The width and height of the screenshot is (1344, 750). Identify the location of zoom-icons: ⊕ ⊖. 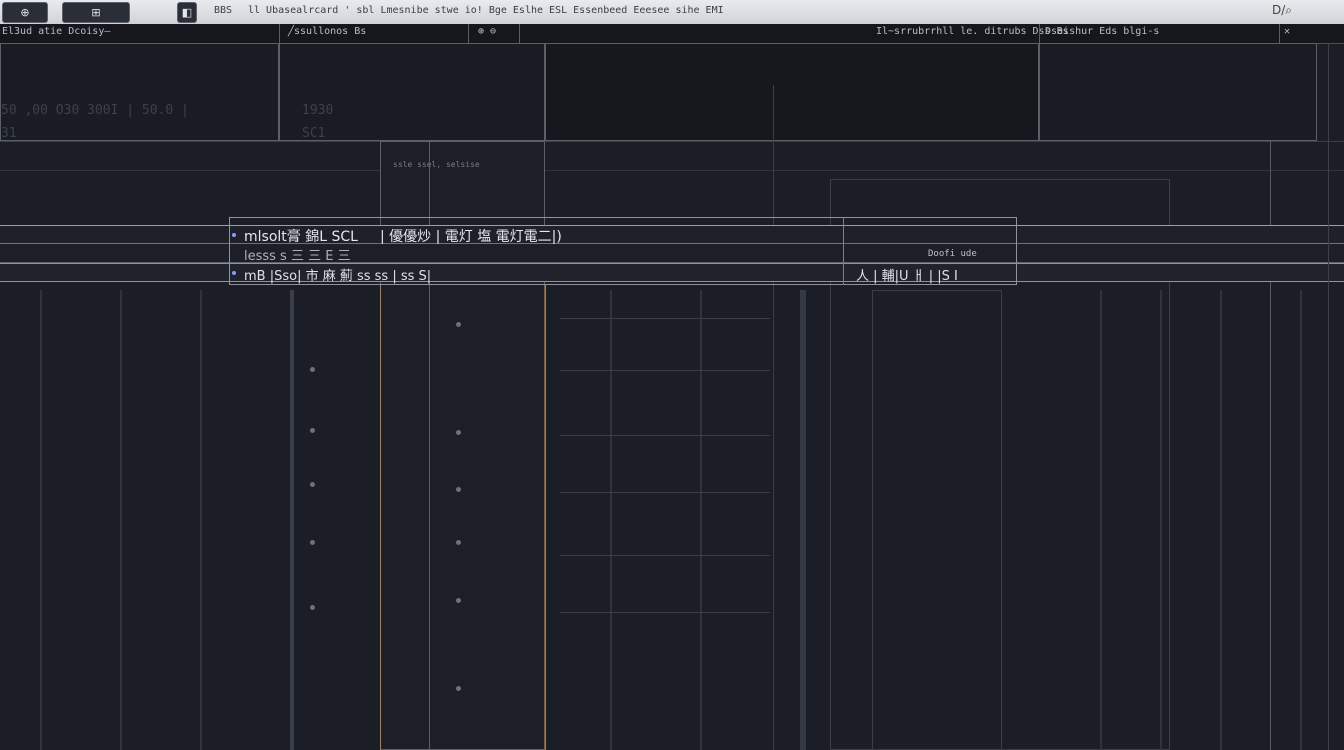
(487, 31).